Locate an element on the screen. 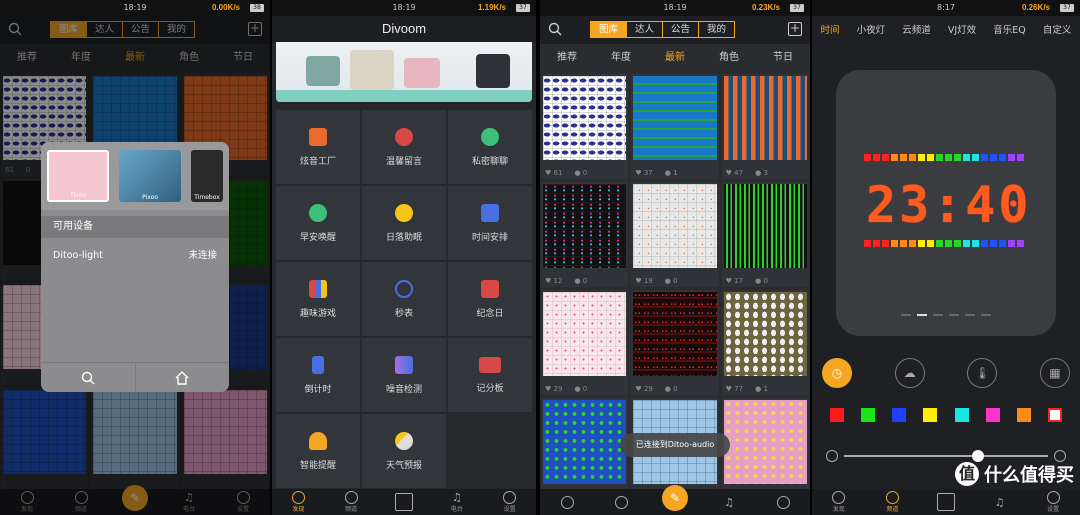 This screenshot has height=515, width=1080. segment-experts: 达人 is located at coordinates (645, 29).